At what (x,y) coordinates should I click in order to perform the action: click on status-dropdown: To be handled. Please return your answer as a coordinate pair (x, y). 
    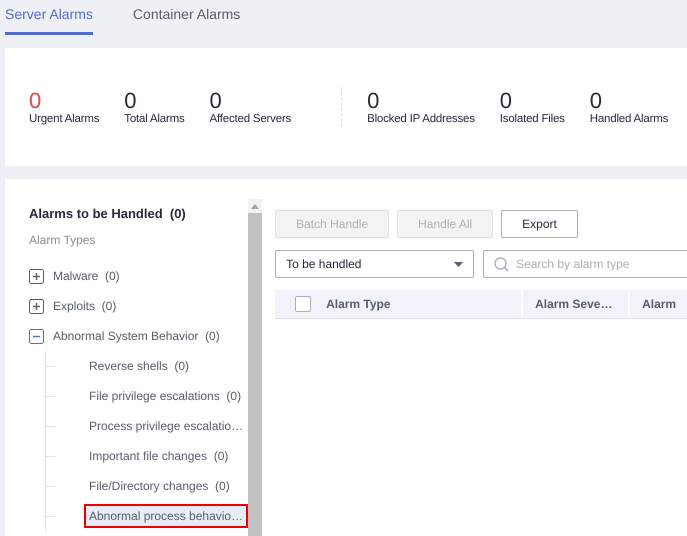
    Looking at the image, I should click on (374, 264).